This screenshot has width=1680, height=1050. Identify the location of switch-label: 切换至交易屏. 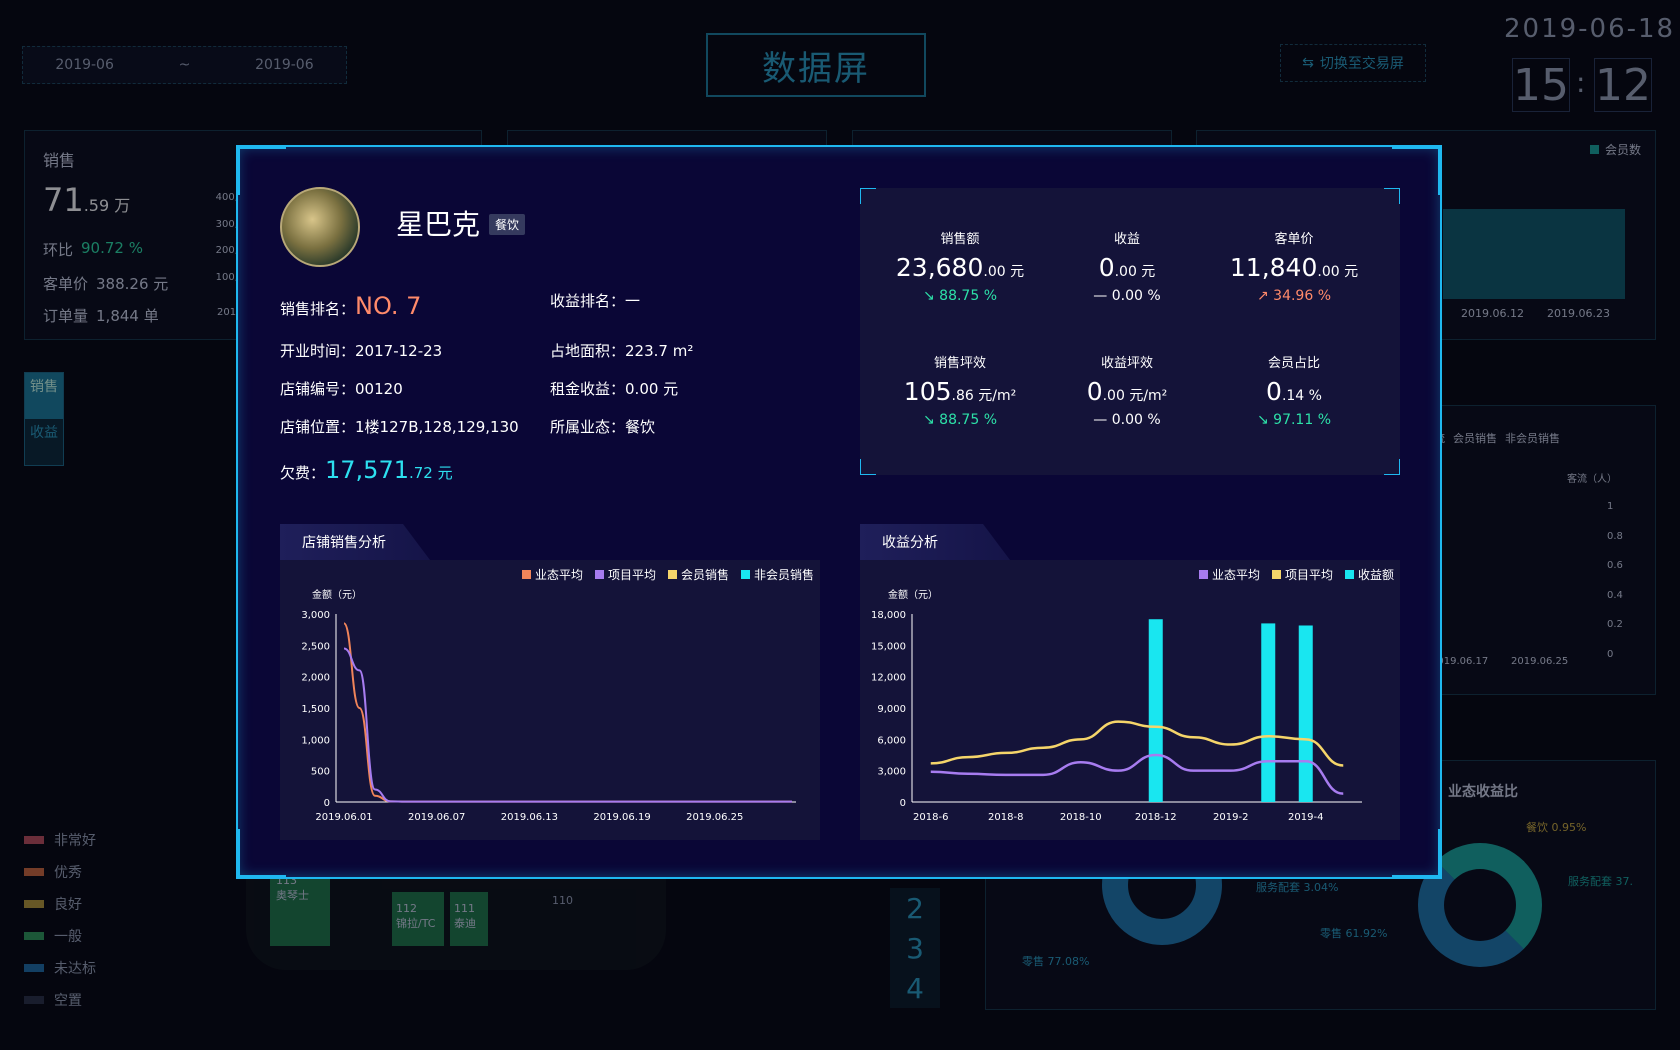
(1361, 64).